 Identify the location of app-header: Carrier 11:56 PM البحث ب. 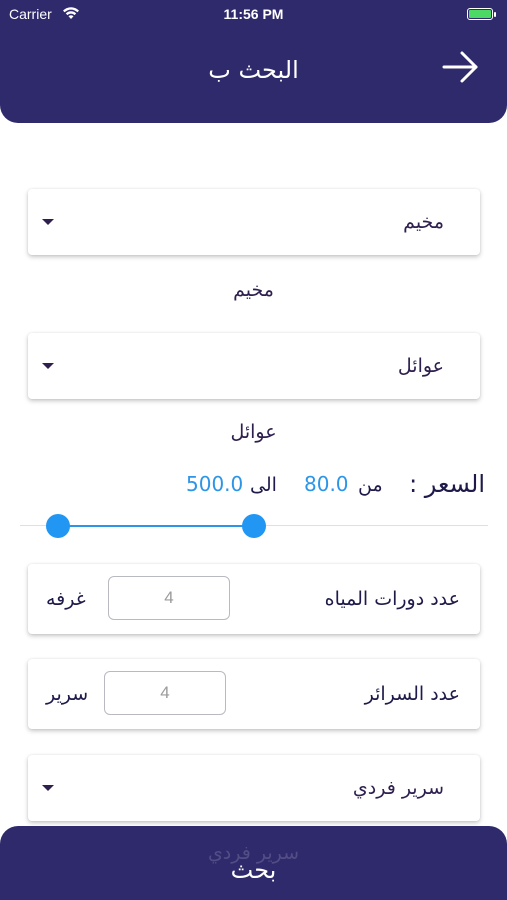
(253, 61).